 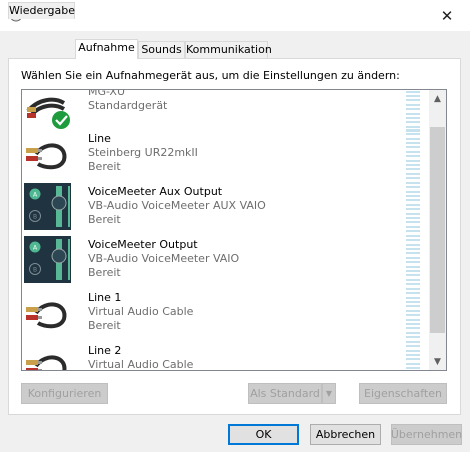 I want to click on close-icon: ✕, so click(x=447, y=15).